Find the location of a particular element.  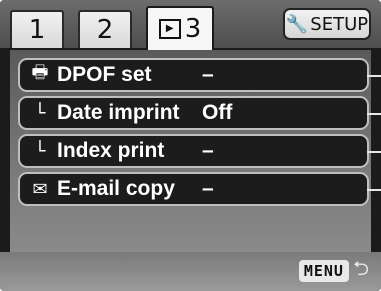

tab-playback-3: ▶ 3 is located at coordinates (180, 28).